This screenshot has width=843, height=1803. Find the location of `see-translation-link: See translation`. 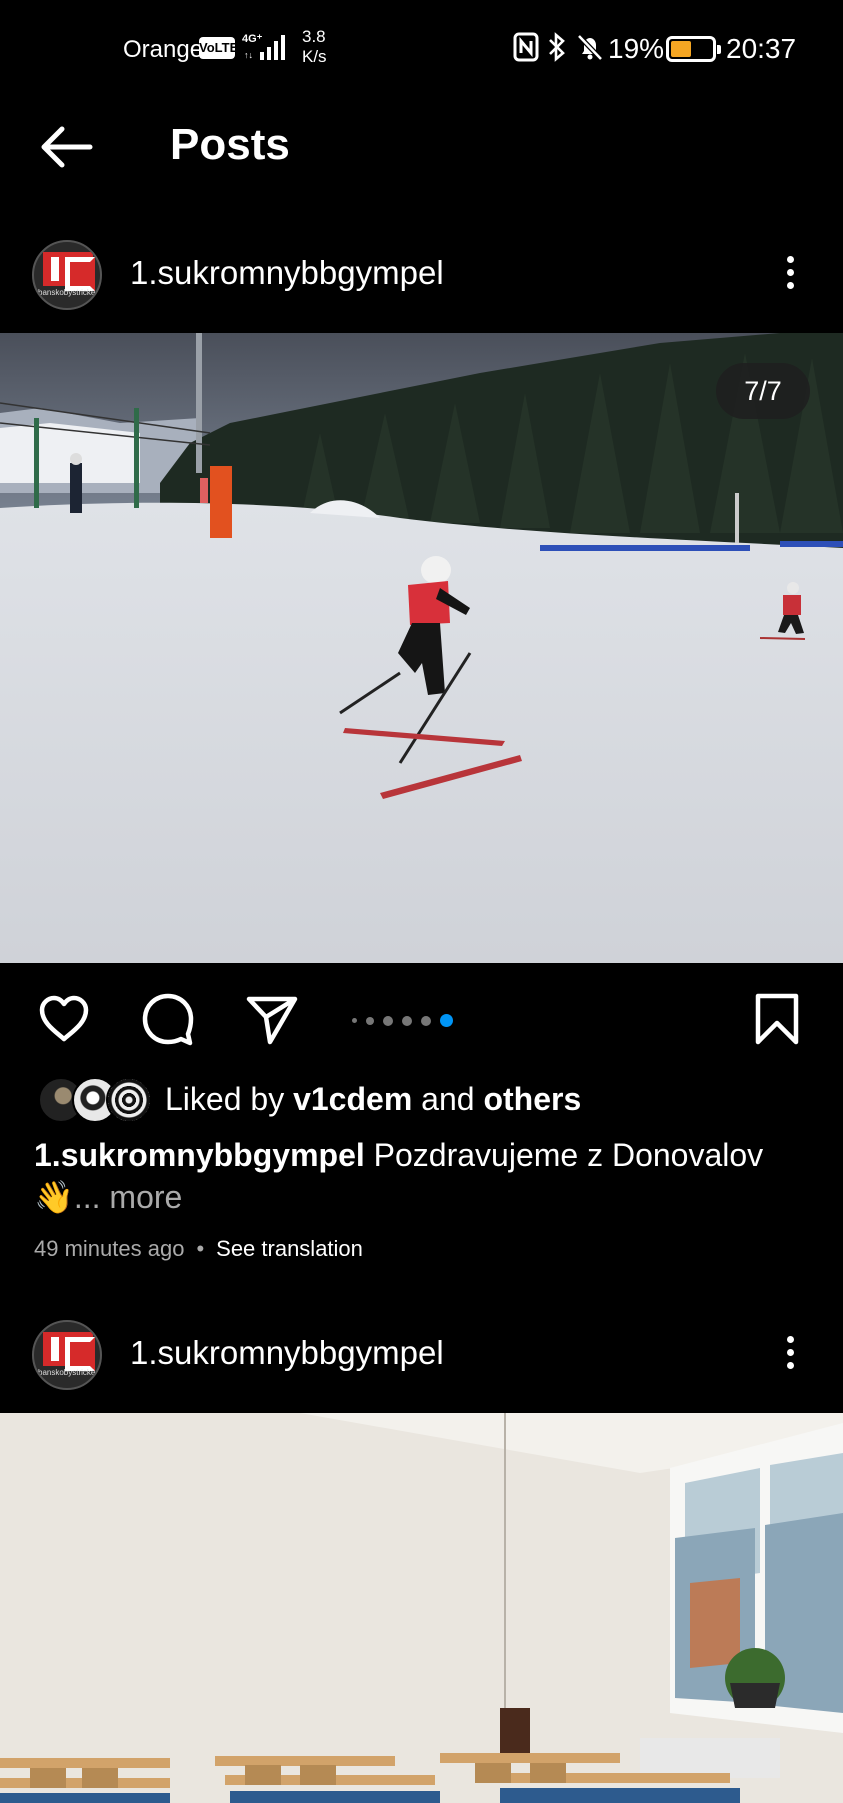

see-translation-link: See translation is located at coordinates (289, 1248).